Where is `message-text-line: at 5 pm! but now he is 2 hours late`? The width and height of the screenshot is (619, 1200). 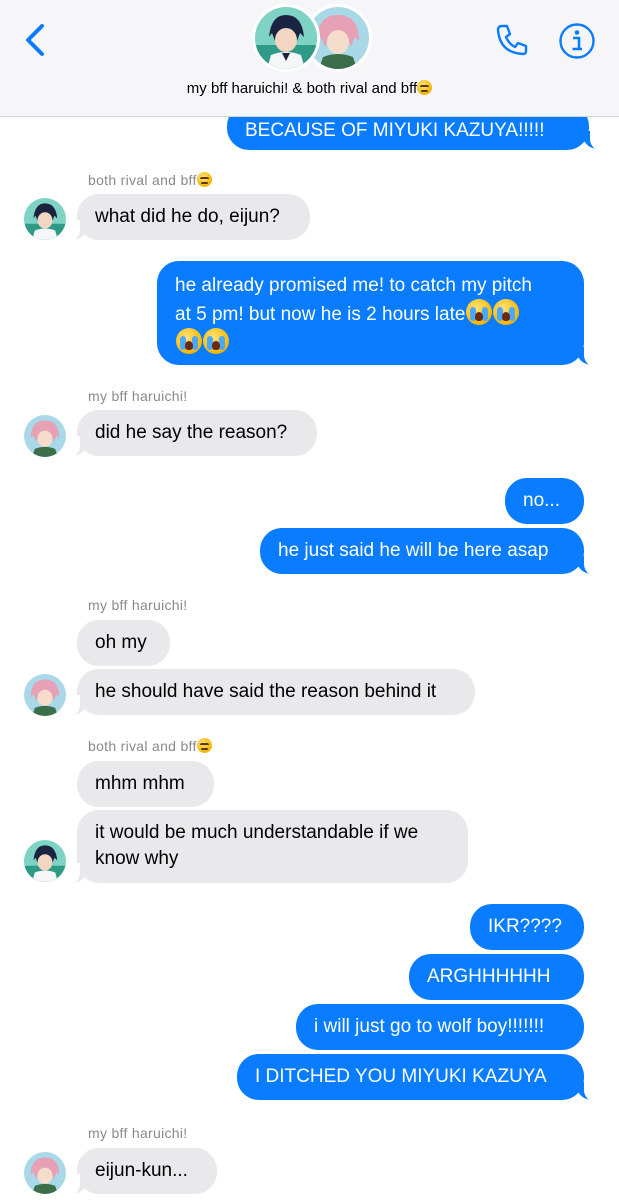
message-text-line: at 5 pm! but now he is 2 hours late is located at coordinates (370, 313).